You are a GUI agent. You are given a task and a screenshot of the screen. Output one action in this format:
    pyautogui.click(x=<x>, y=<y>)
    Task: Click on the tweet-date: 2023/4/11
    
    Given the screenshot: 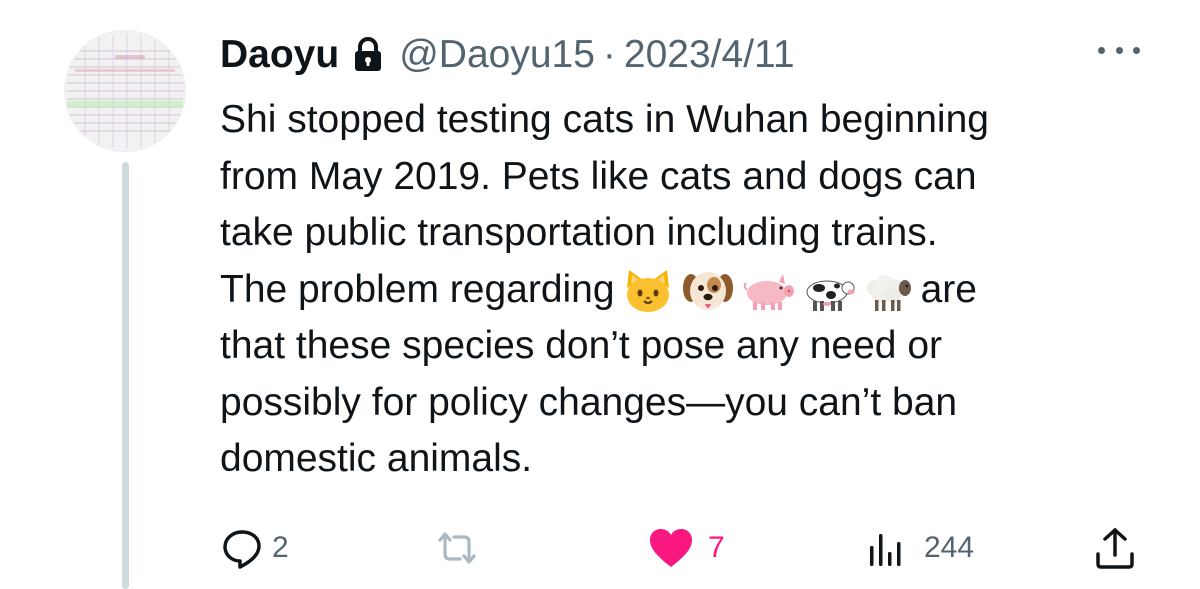 What is the action you would take?
    pyautogui.click(x=709, y=55)
    